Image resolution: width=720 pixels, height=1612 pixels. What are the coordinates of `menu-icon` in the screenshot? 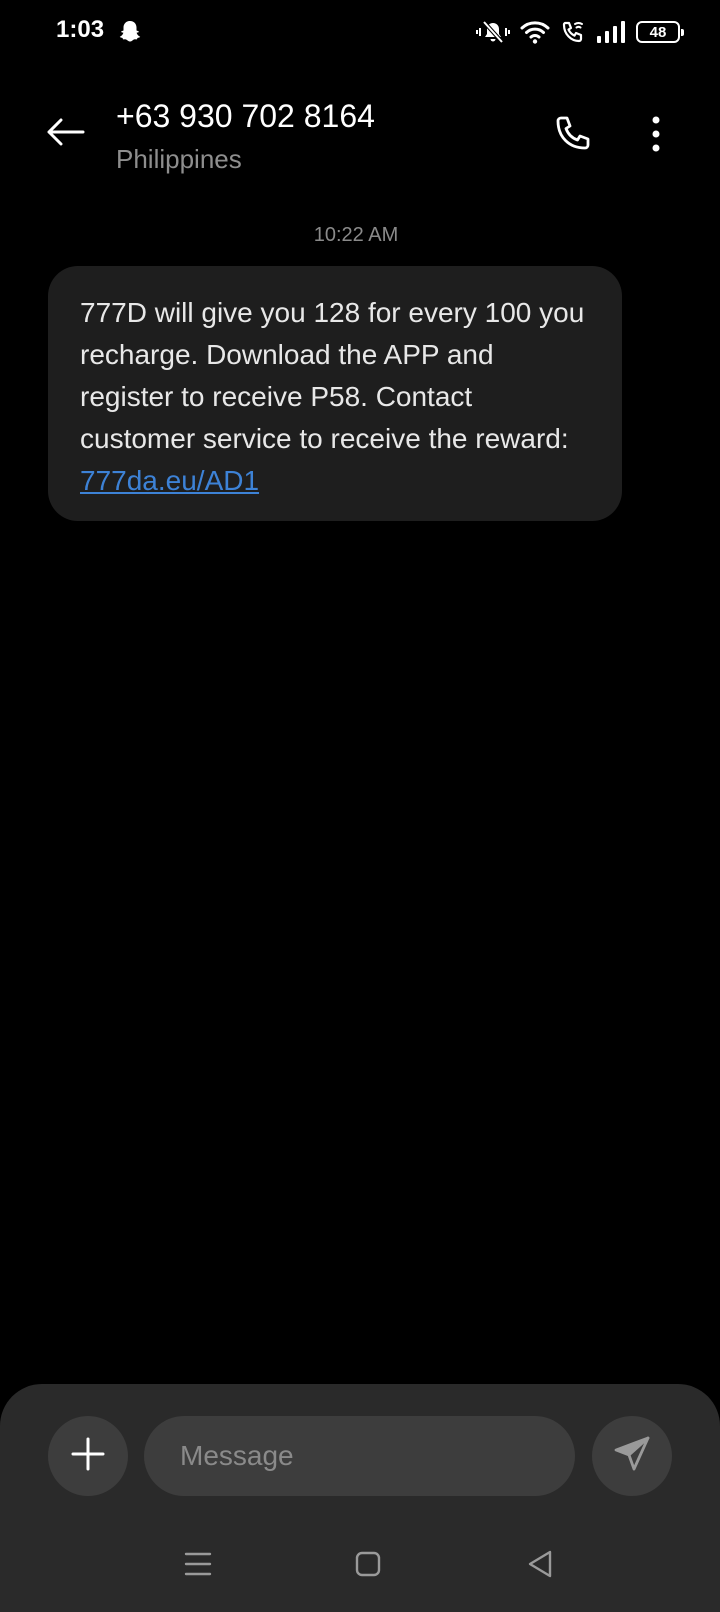 It's located at (198, 1566).